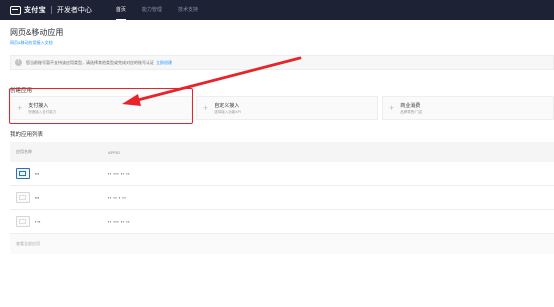  I want to click on app-name: ▪ ▪▪, so click(37, 221).